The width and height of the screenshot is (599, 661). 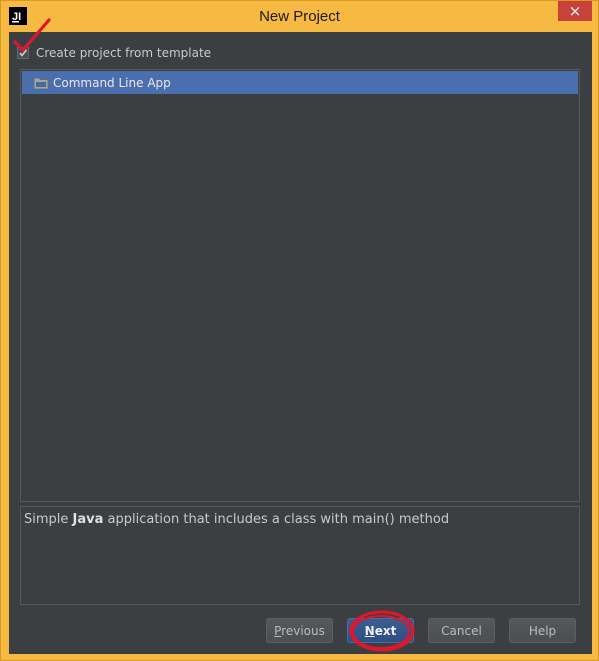 What do you see at coordinates (41, 83) in the screenshot?
I see `folder-icon` at bounding box center [41, 83].